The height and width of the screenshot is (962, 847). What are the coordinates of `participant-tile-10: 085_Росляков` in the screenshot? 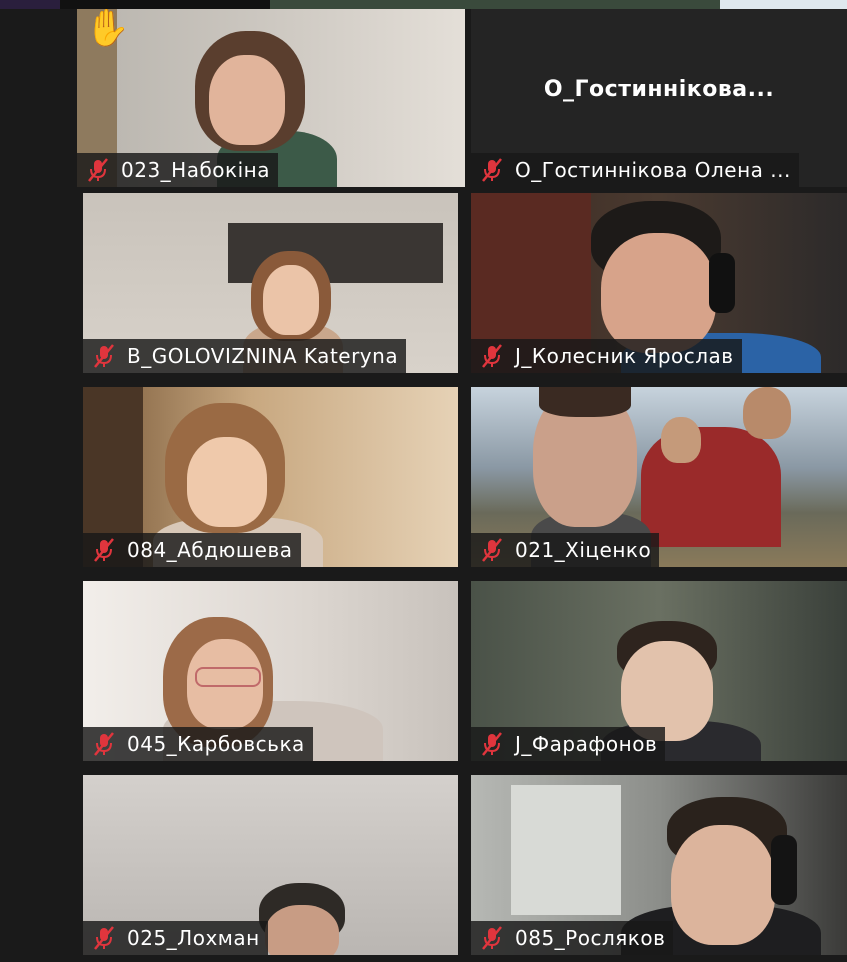 It's located at (659, 865).